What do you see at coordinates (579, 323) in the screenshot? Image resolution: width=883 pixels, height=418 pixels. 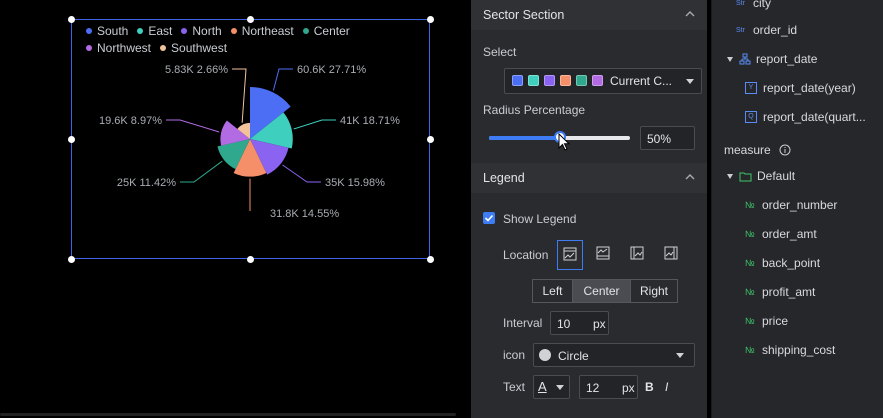 I see `interval-input: 10 px` at bounding box center [579, 323].